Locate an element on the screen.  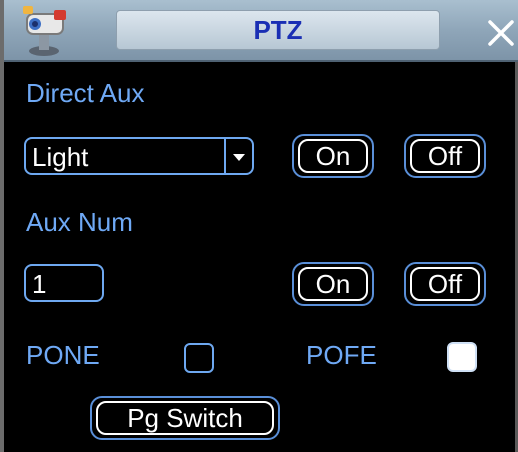
aux-num-label: Aux Num is located at coordinates (79, 222).